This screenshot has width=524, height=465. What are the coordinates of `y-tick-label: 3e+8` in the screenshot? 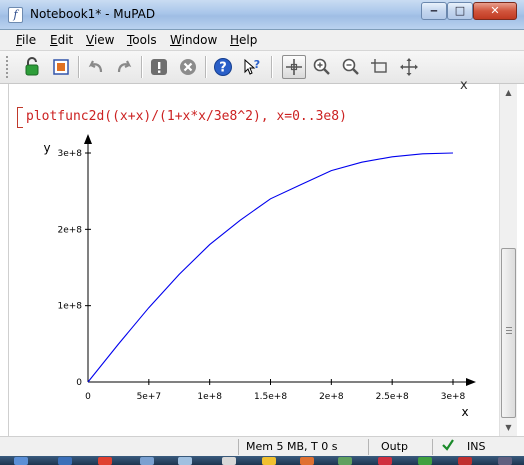 It's located at (69, 154).